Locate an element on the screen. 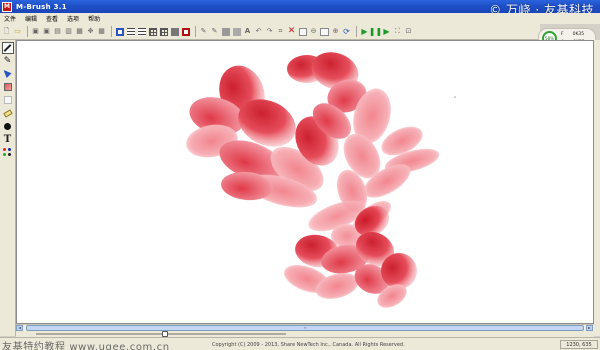  save-icon: ▣ is located at coordinates (35, 31).